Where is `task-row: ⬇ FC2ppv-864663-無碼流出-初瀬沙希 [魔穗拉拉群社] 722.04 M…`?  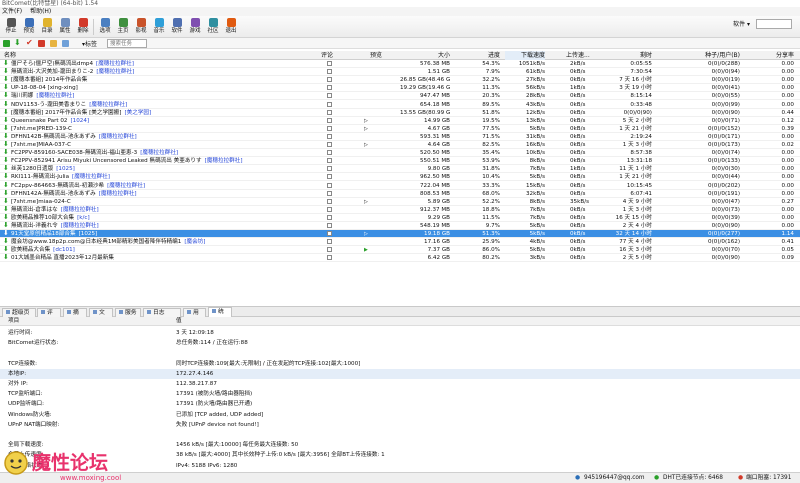
task-row: ⬇ FC2ppv-864663-無碼流出-初瀬沙希 [魔穗拉拉群社] 722.04 M… is located at coordinates (400, 186).